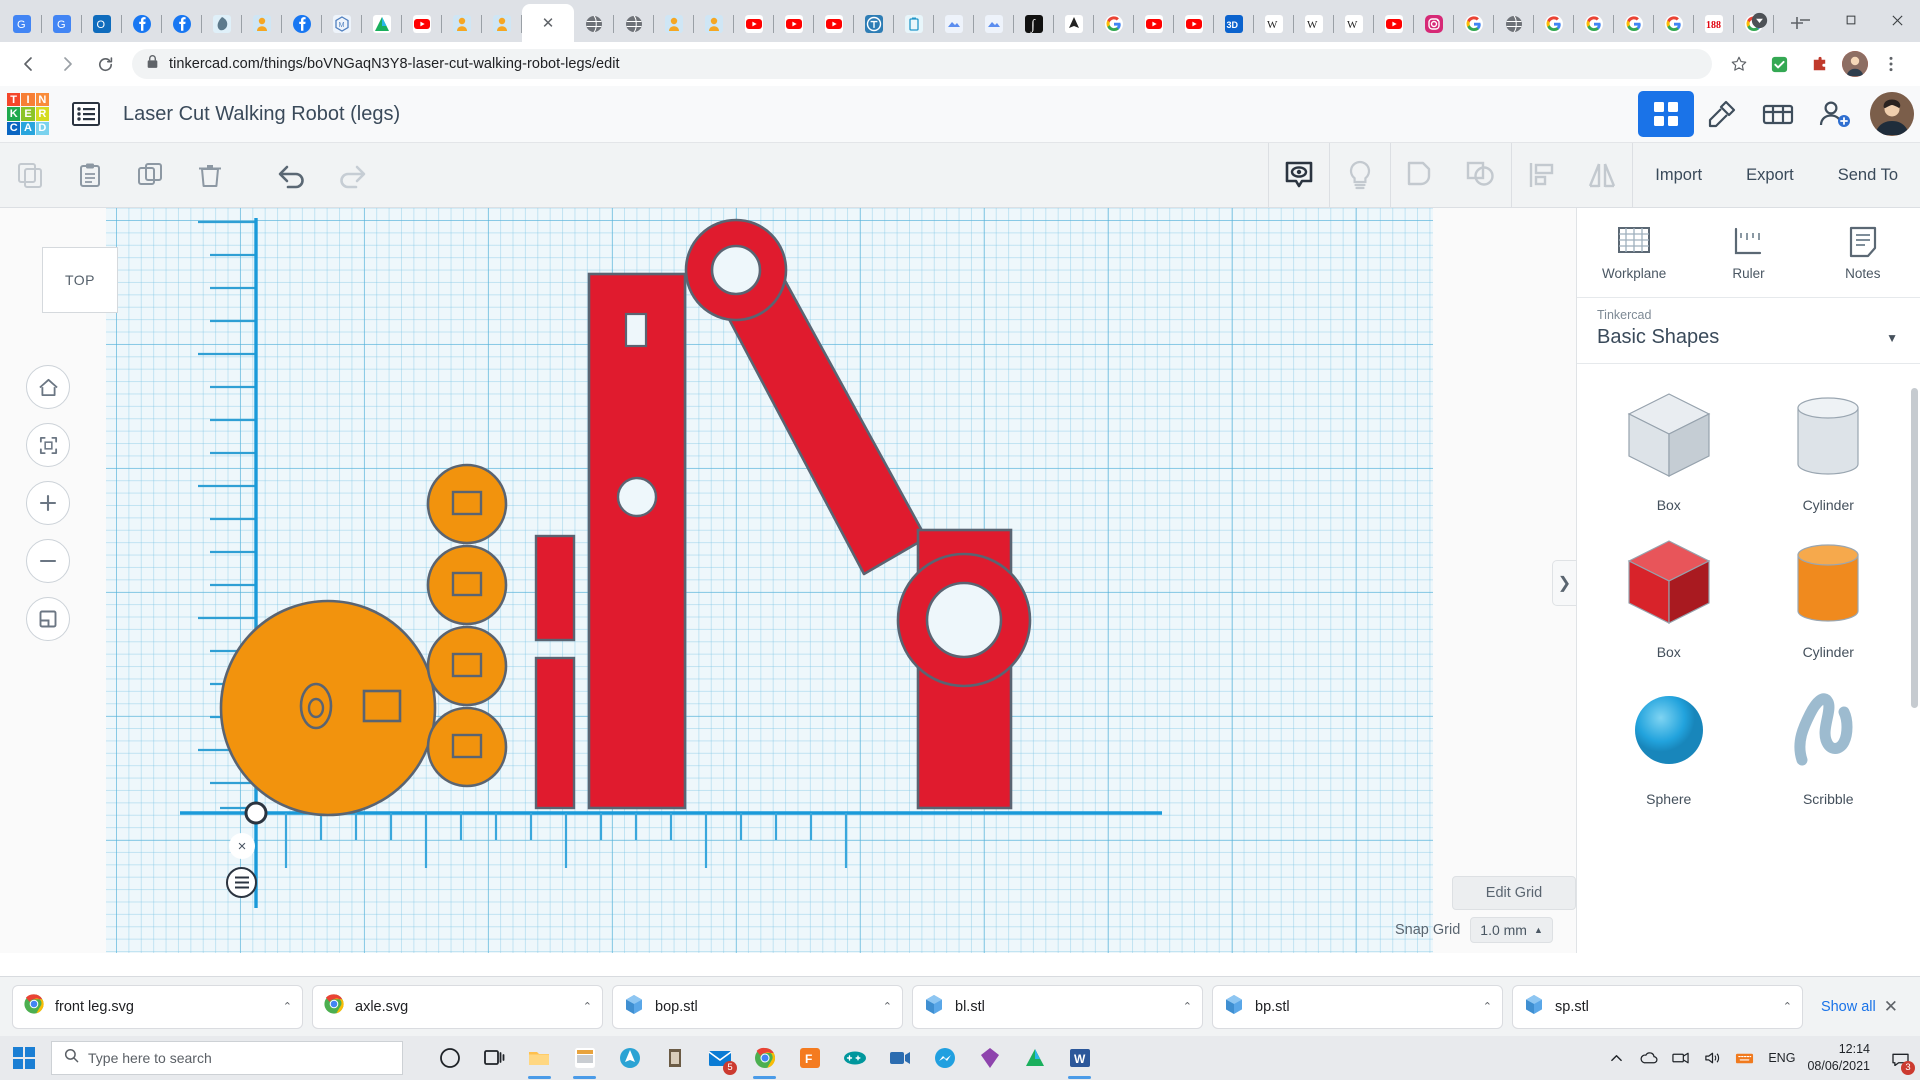 Image resolution: width=1920 pixels, height=1080 pixels. I want to click on align-icon, so click(1542, 175).